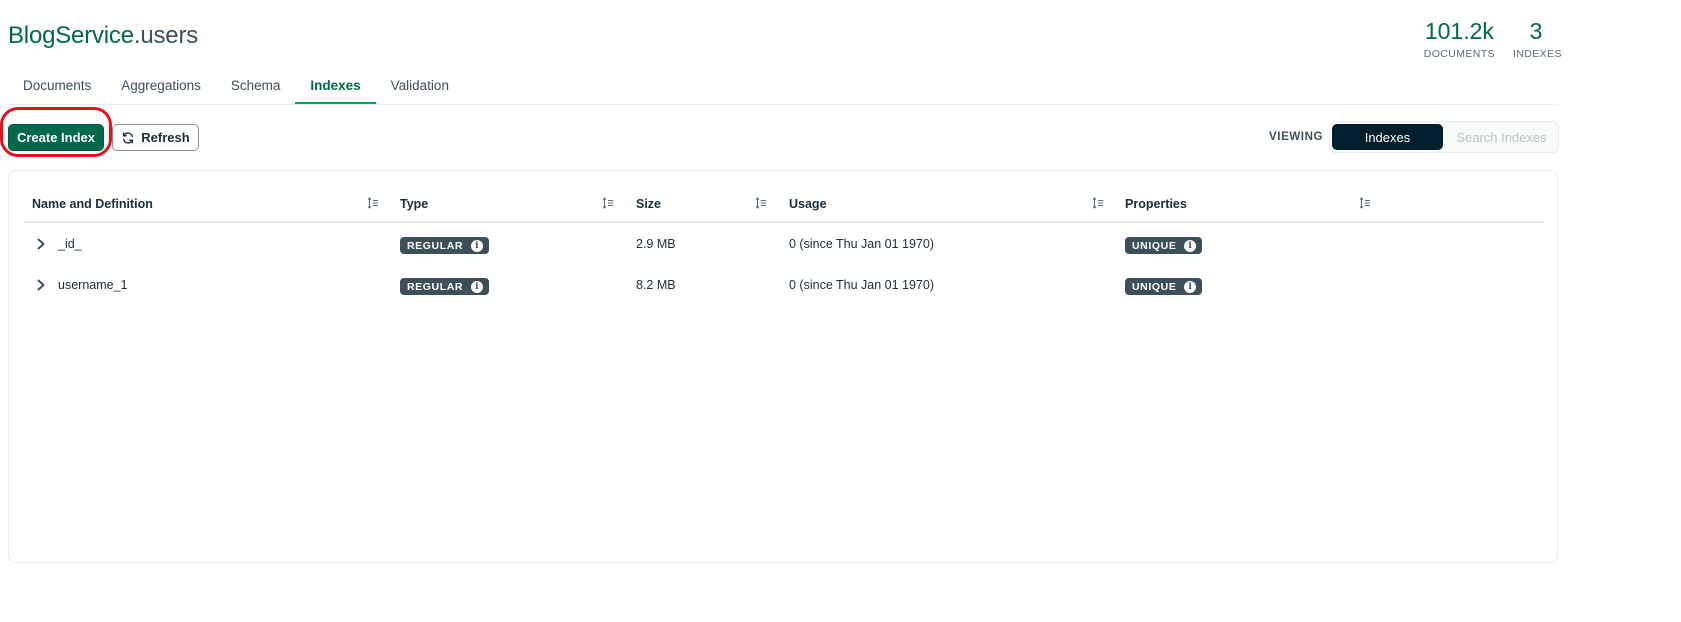  I want to click on database-name: BlogService, so click(71, 35).